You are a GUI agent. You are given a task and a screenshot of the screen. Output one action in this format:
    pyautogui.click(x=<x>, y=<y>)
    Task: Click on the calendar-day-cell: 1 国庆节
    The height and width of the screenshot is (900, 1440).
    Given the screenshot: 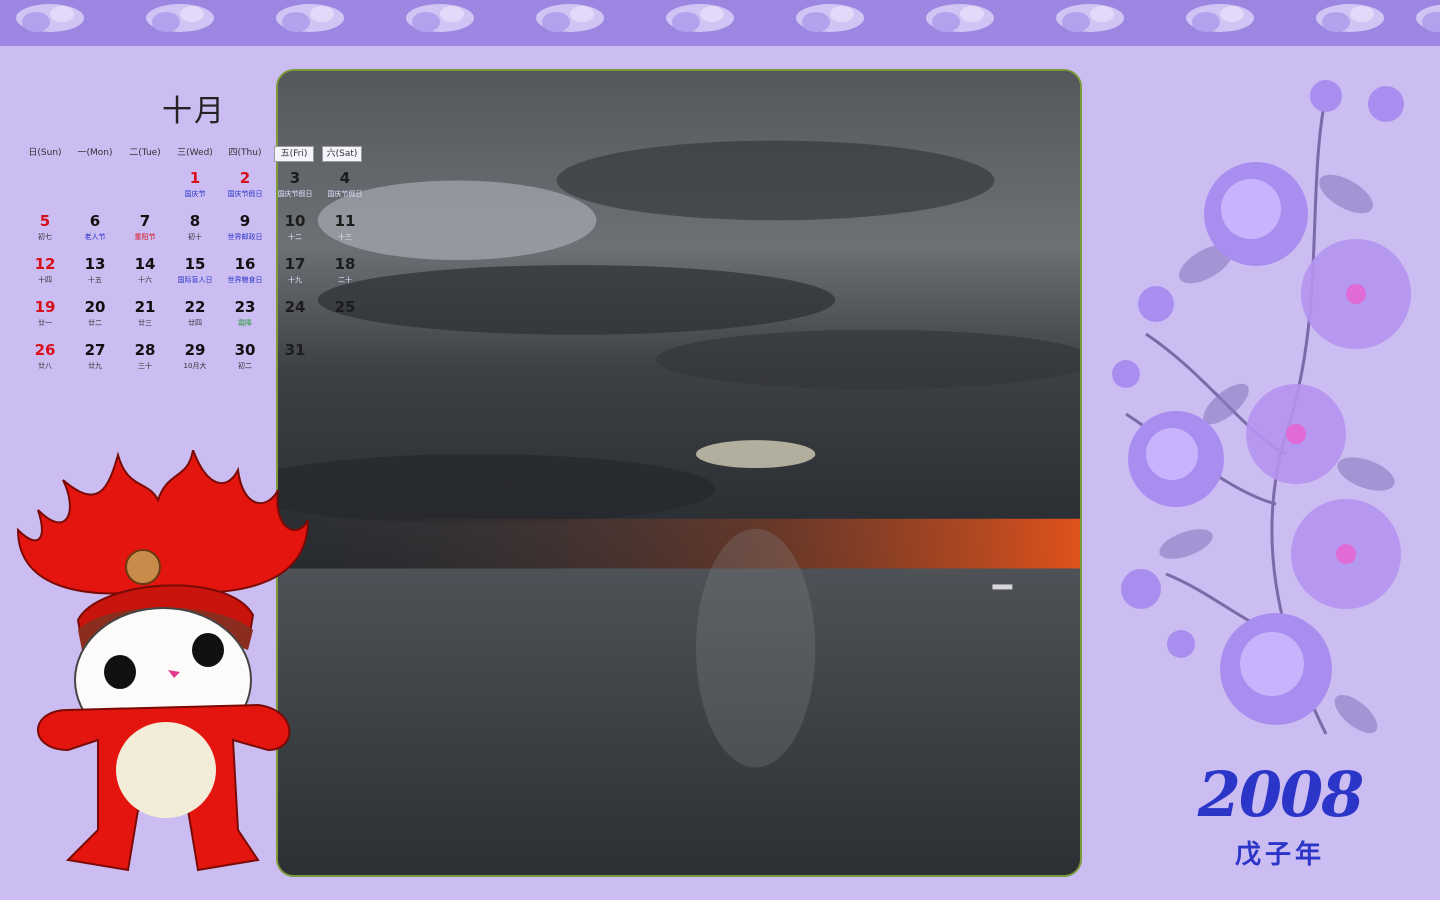 What is the action you would take?
    pyautogui.click(x=195, y=183)
    